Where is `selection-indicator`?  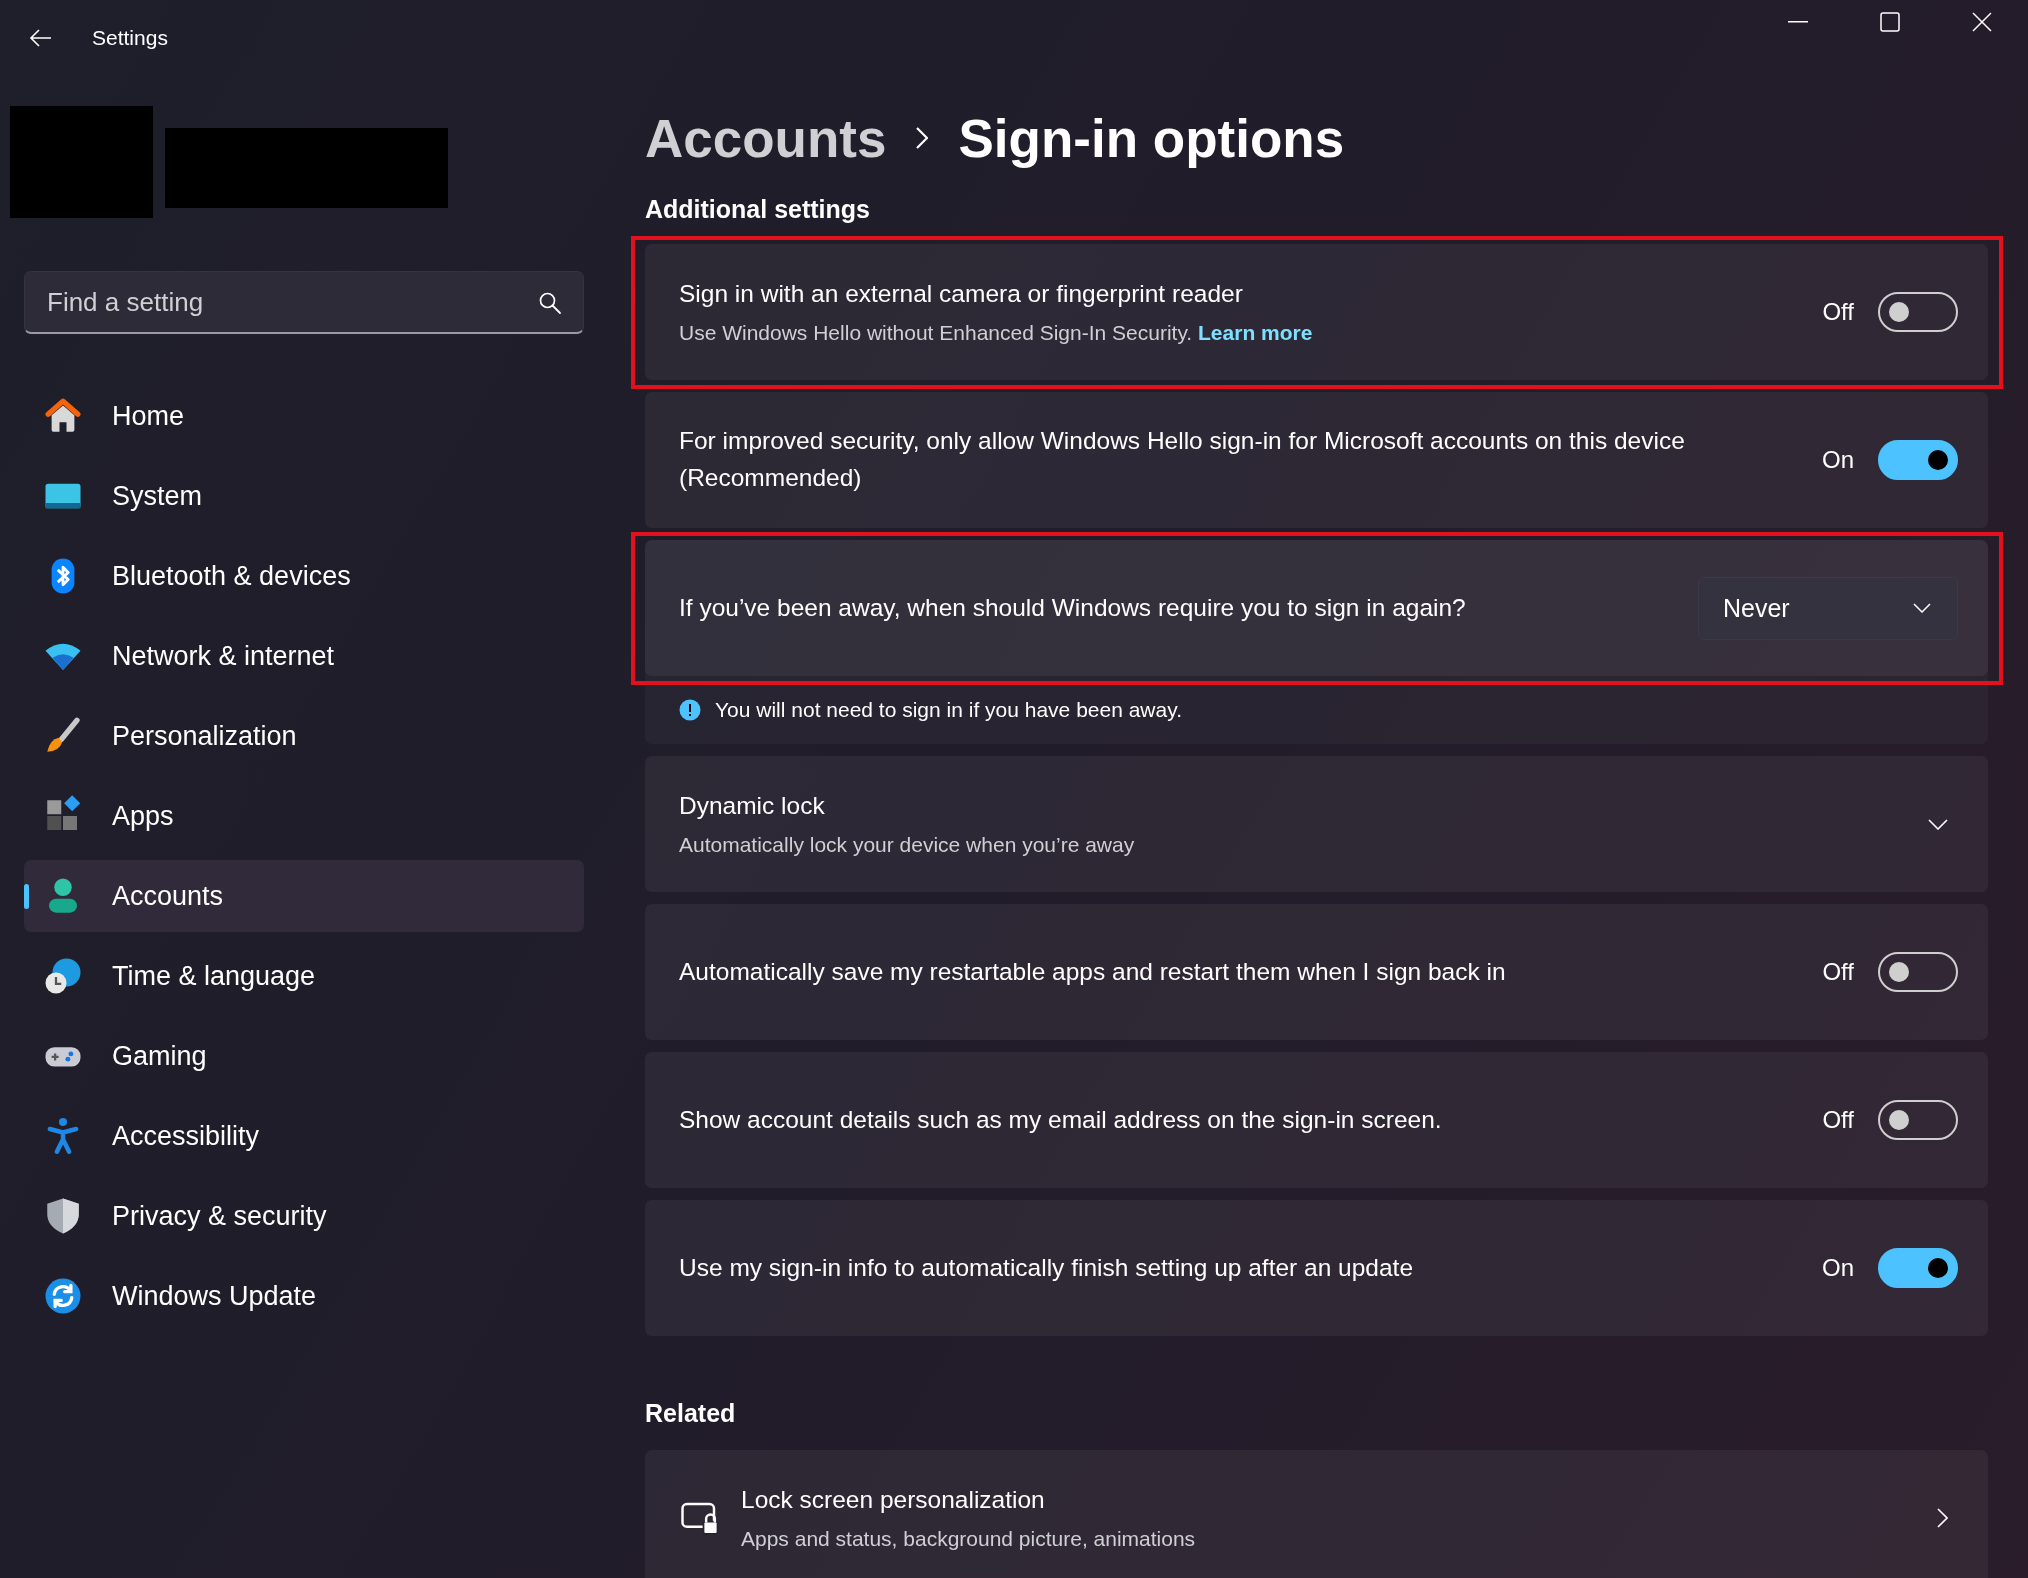 selection-indicator is located at coordinates (26, 896).